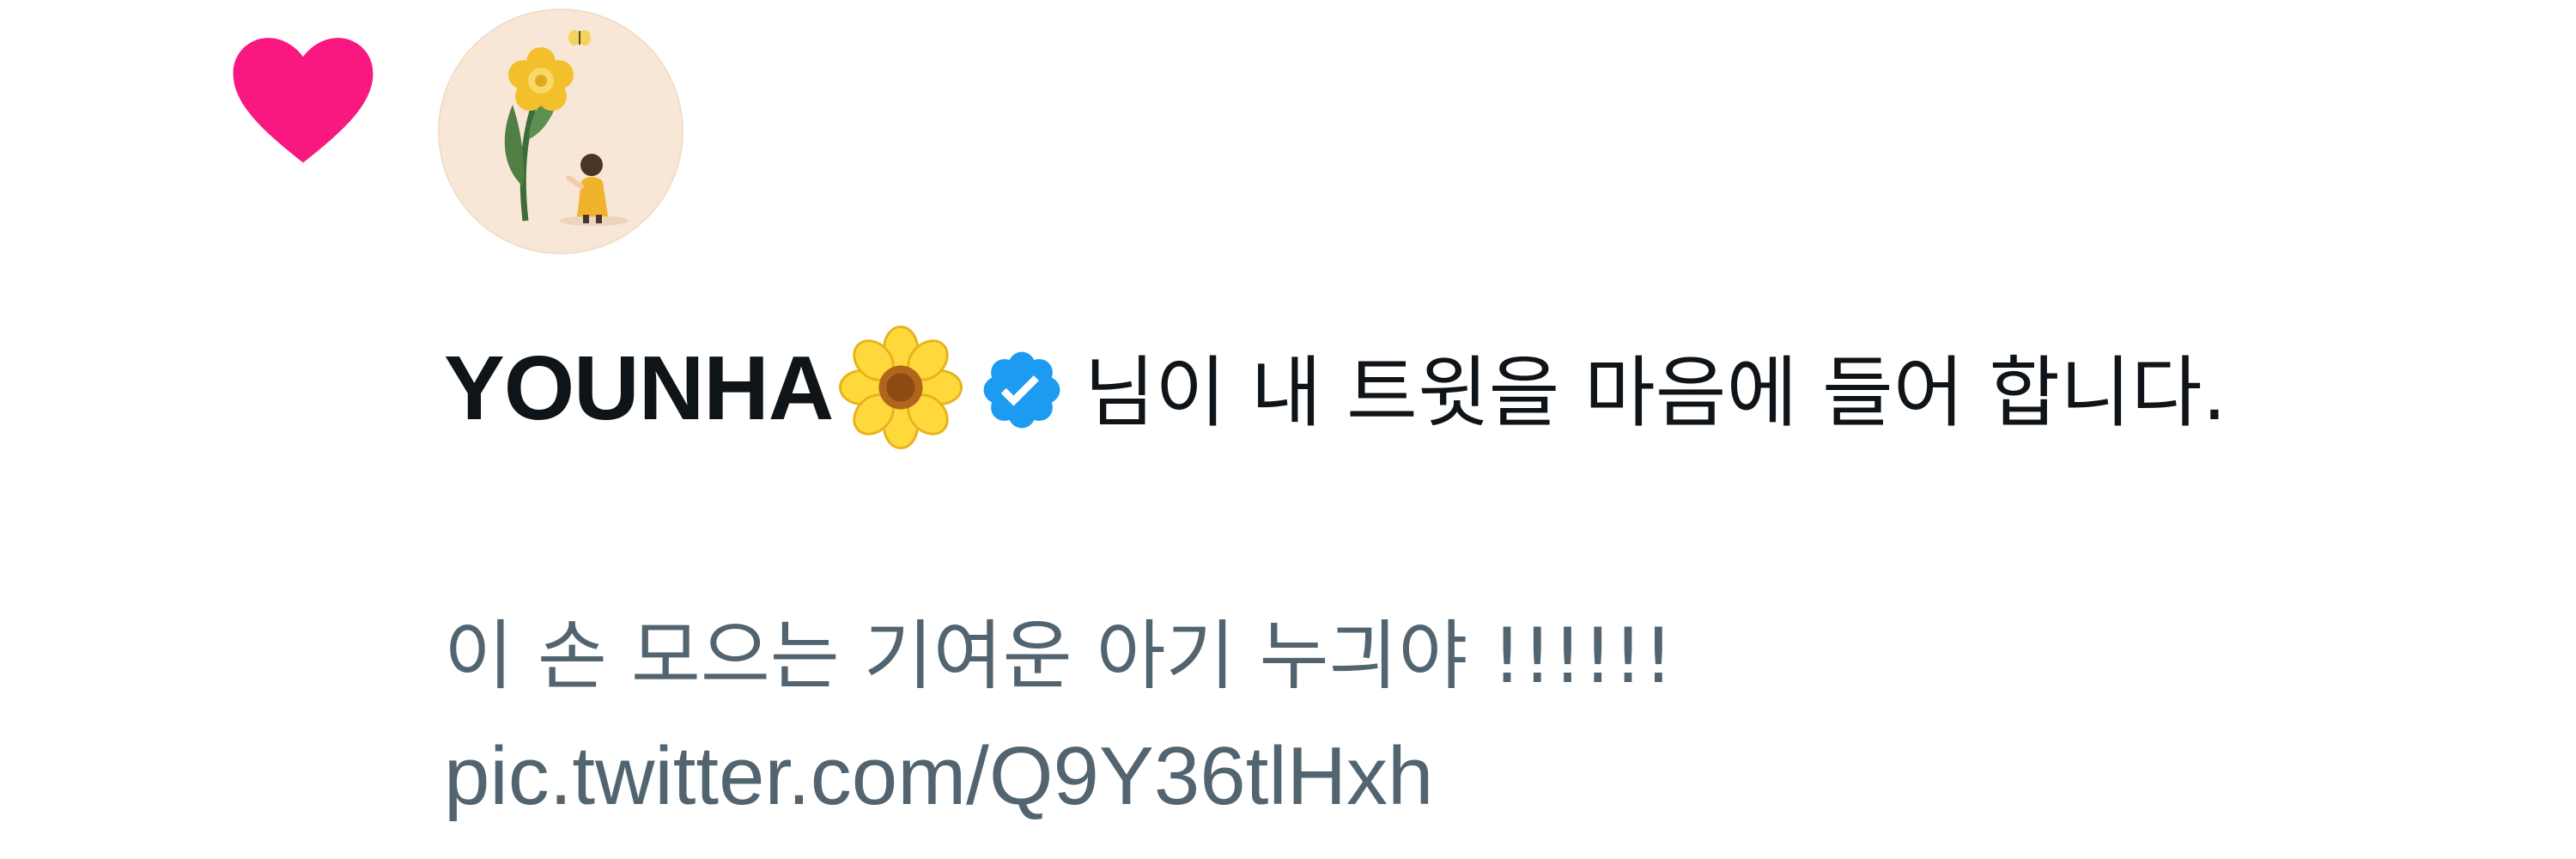  I want to click on like-heart-icon, so click(303, 99).